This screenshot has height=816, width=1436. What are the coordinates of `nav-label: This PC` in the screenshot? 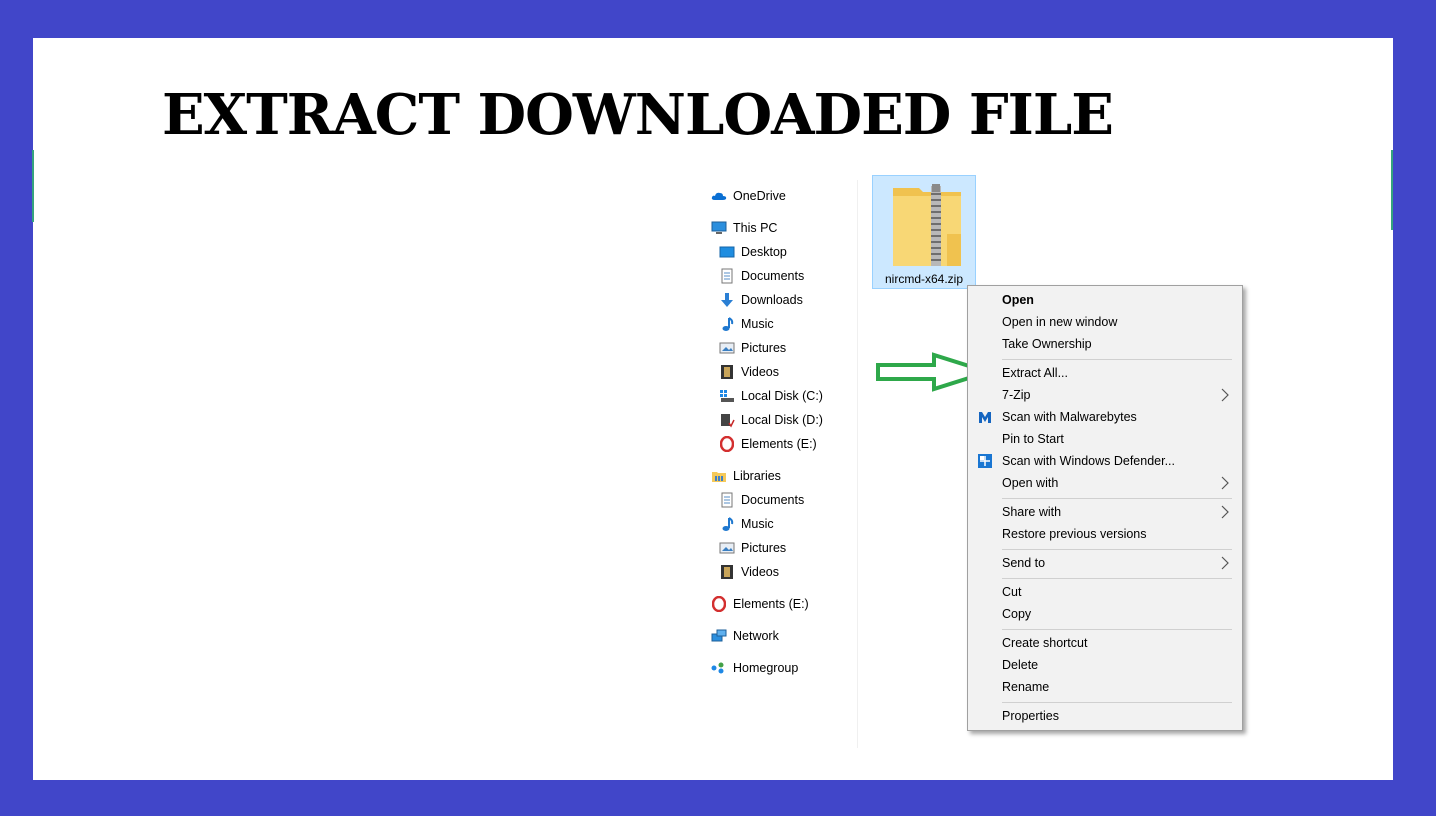 It's located at (755, 228).